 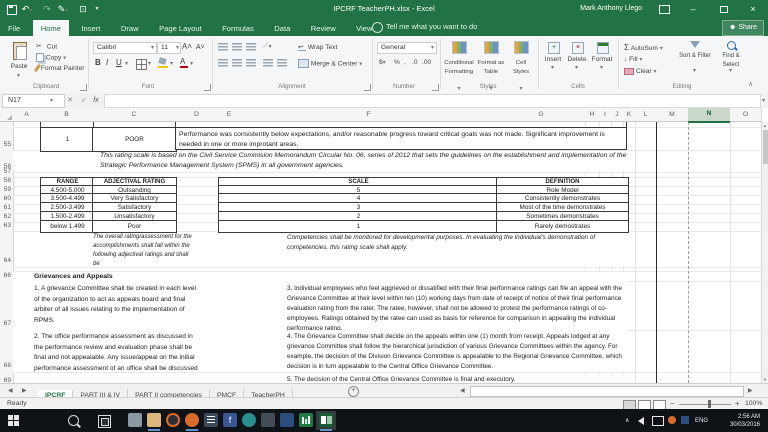 What do you see at coordinates (746, 115) in the screenshot?
I see `column-header-O: O` at bounding box center [746, 115].